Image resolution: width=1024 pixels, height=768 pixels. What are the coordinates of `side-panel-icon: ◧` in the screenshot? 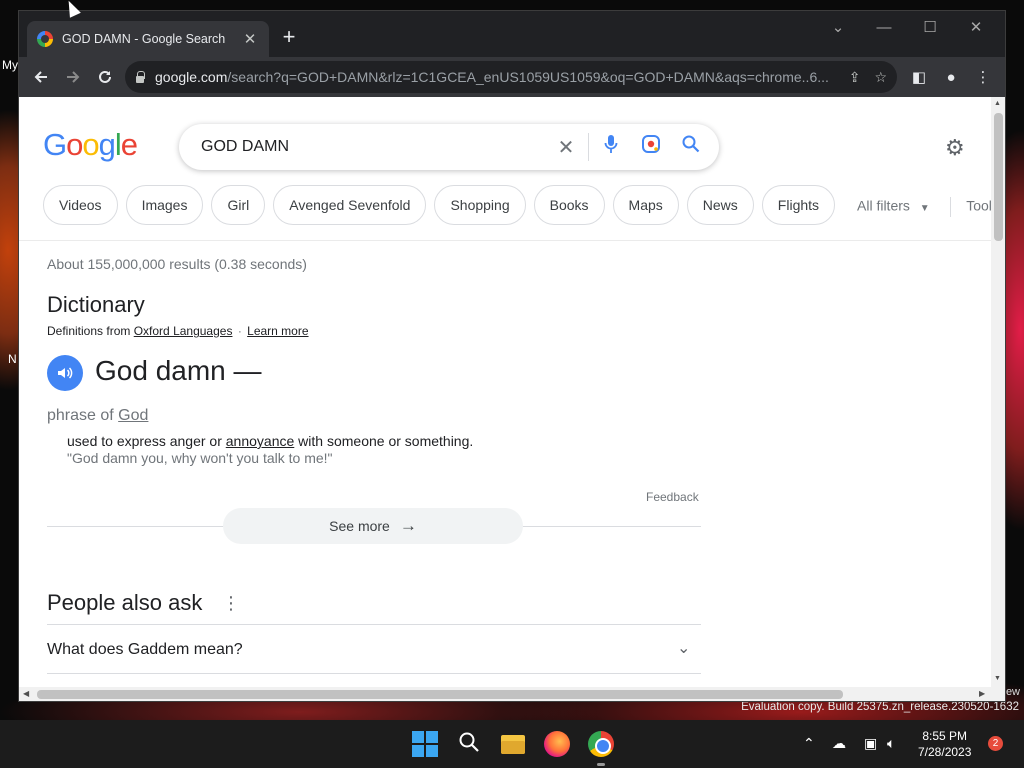 It's located at (919, 77).